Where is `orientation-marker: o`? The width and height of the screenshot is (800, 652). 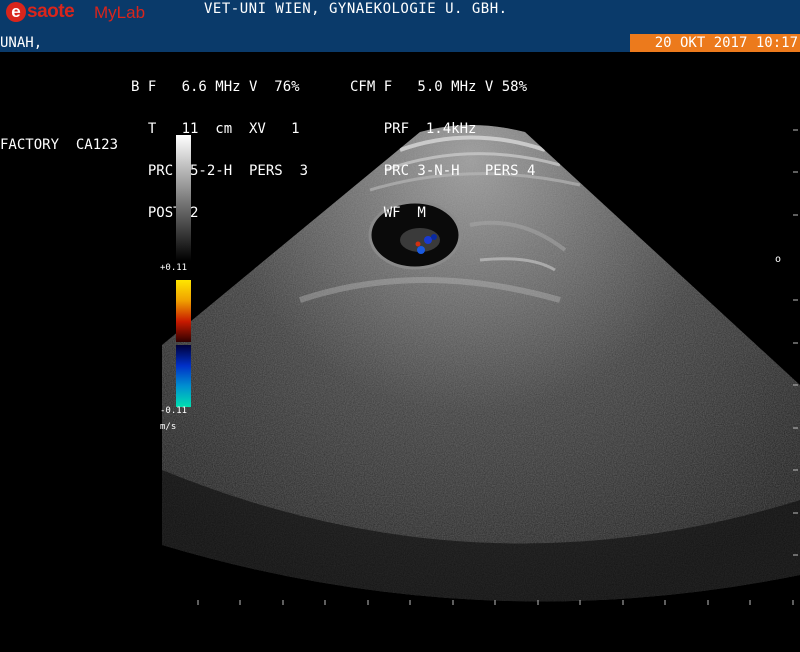 orientation-marker: o is located at coordinates (778, 259).